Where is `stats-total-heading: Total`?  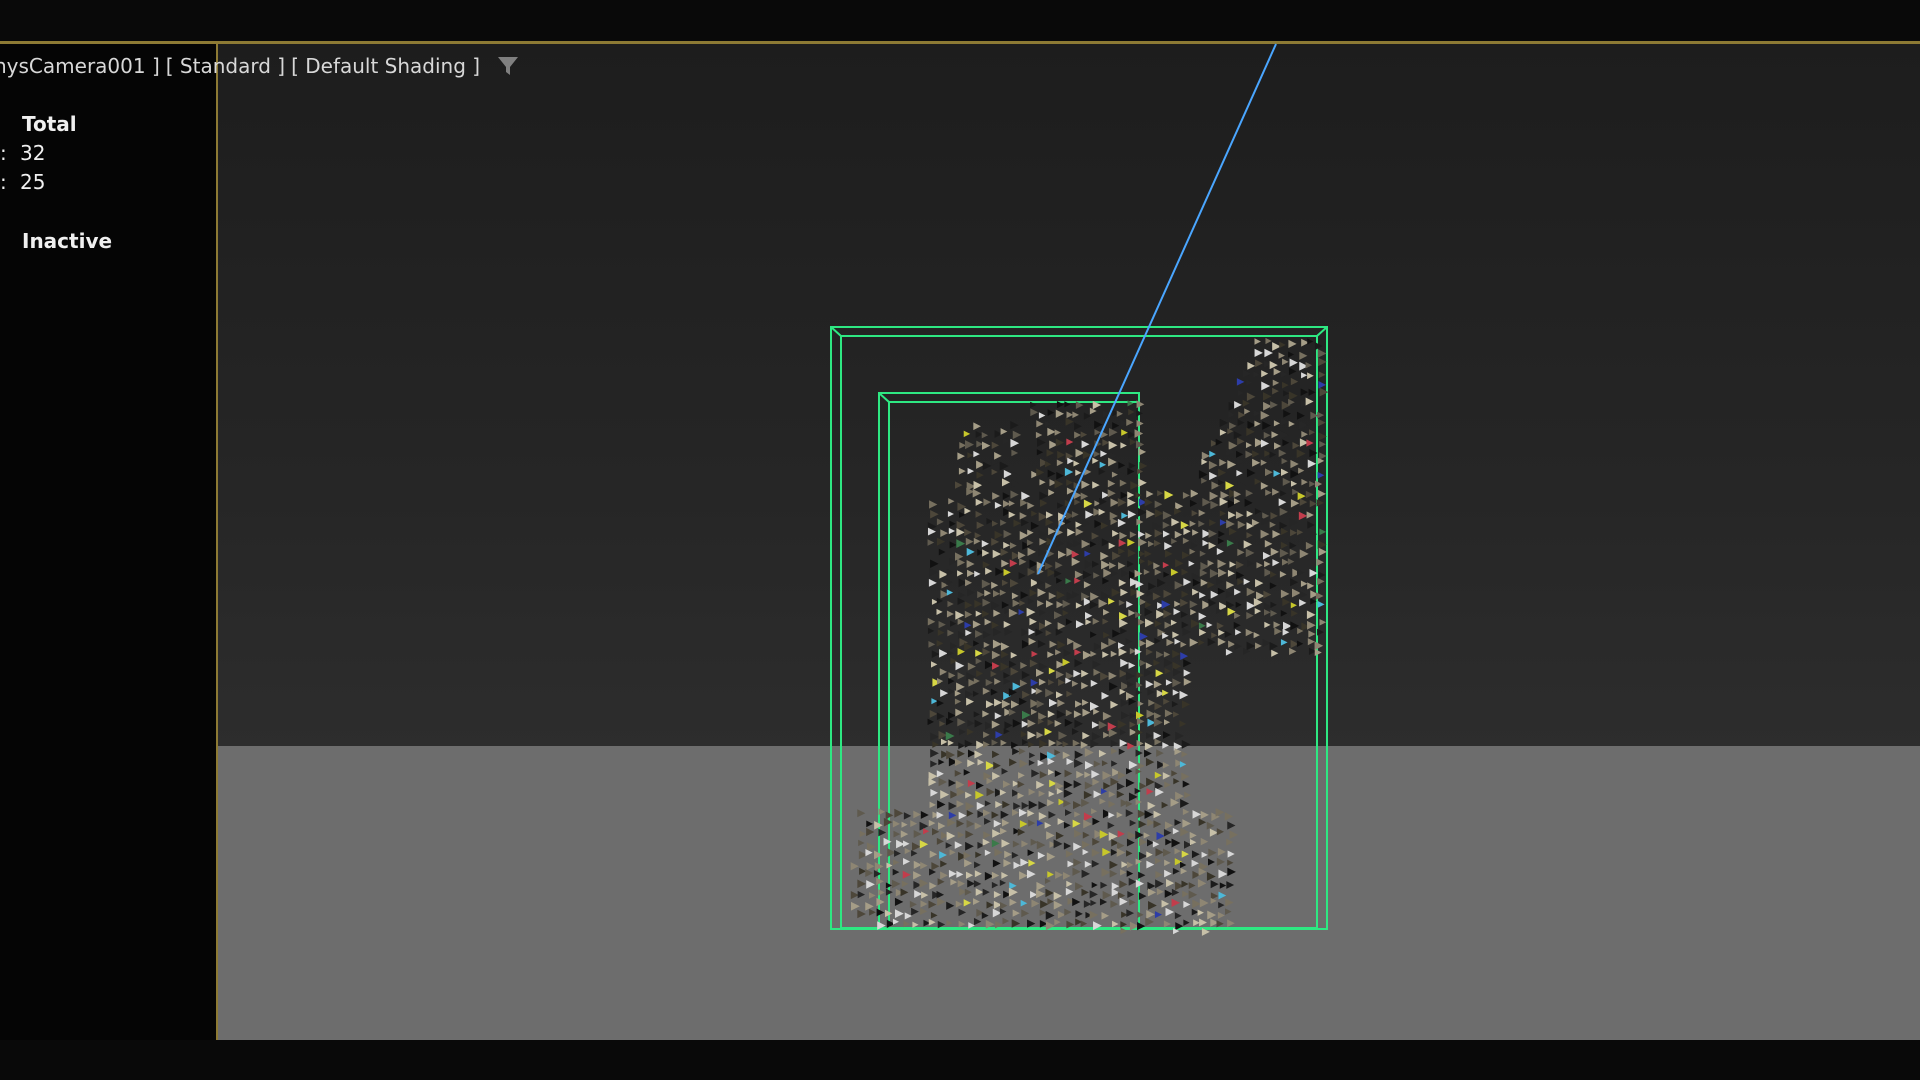
stats-total-heading: Total is located at coordinates (49, 124).